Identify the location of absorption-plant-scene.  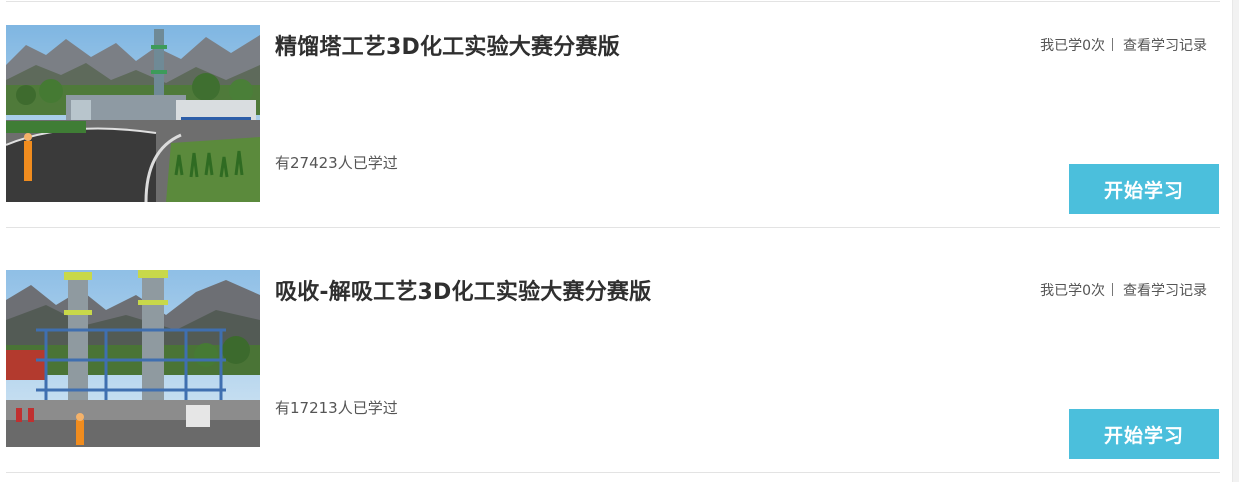
(133, 358).